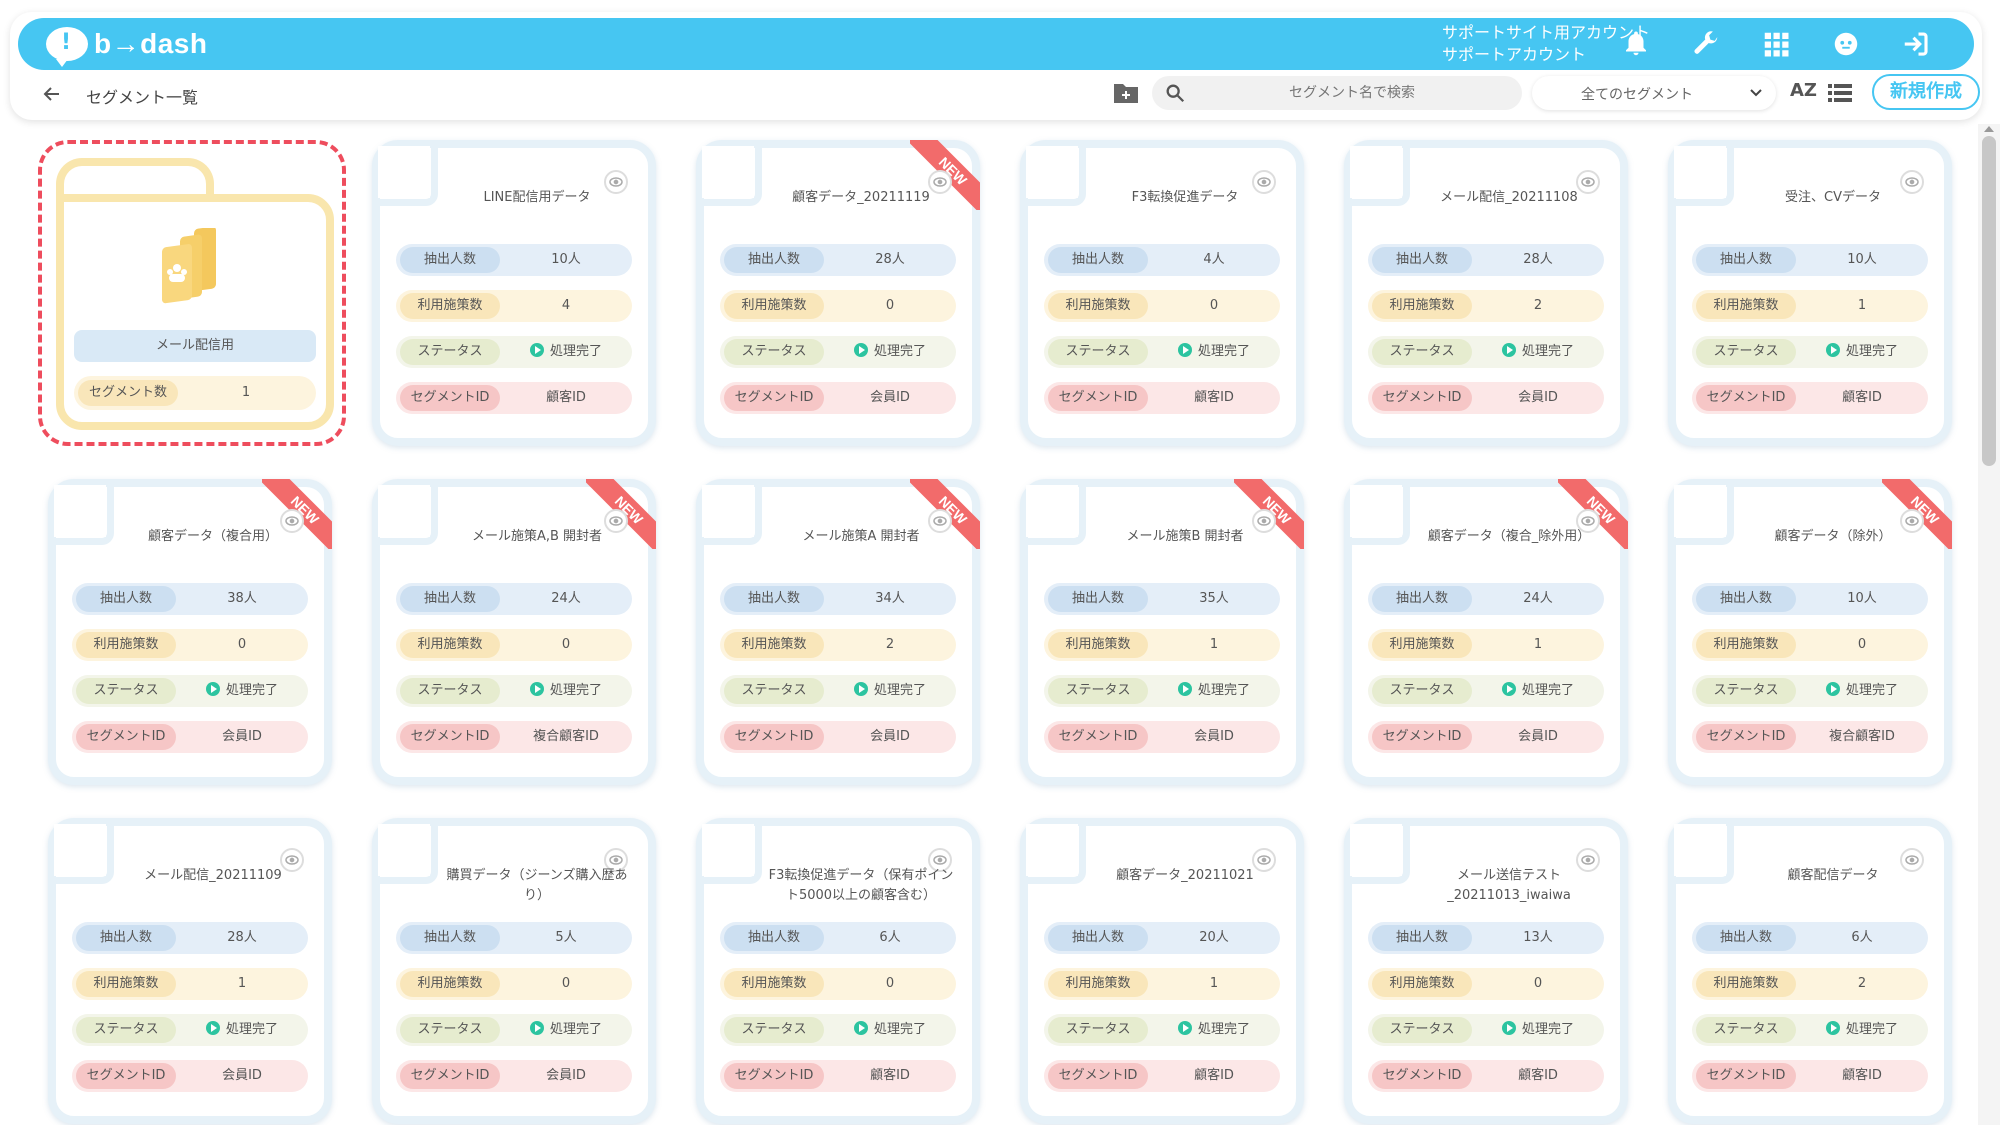 The width and height of the screenshot is (2000, 1125). I want to click on apps-grid-icon, so click(1776, 44).